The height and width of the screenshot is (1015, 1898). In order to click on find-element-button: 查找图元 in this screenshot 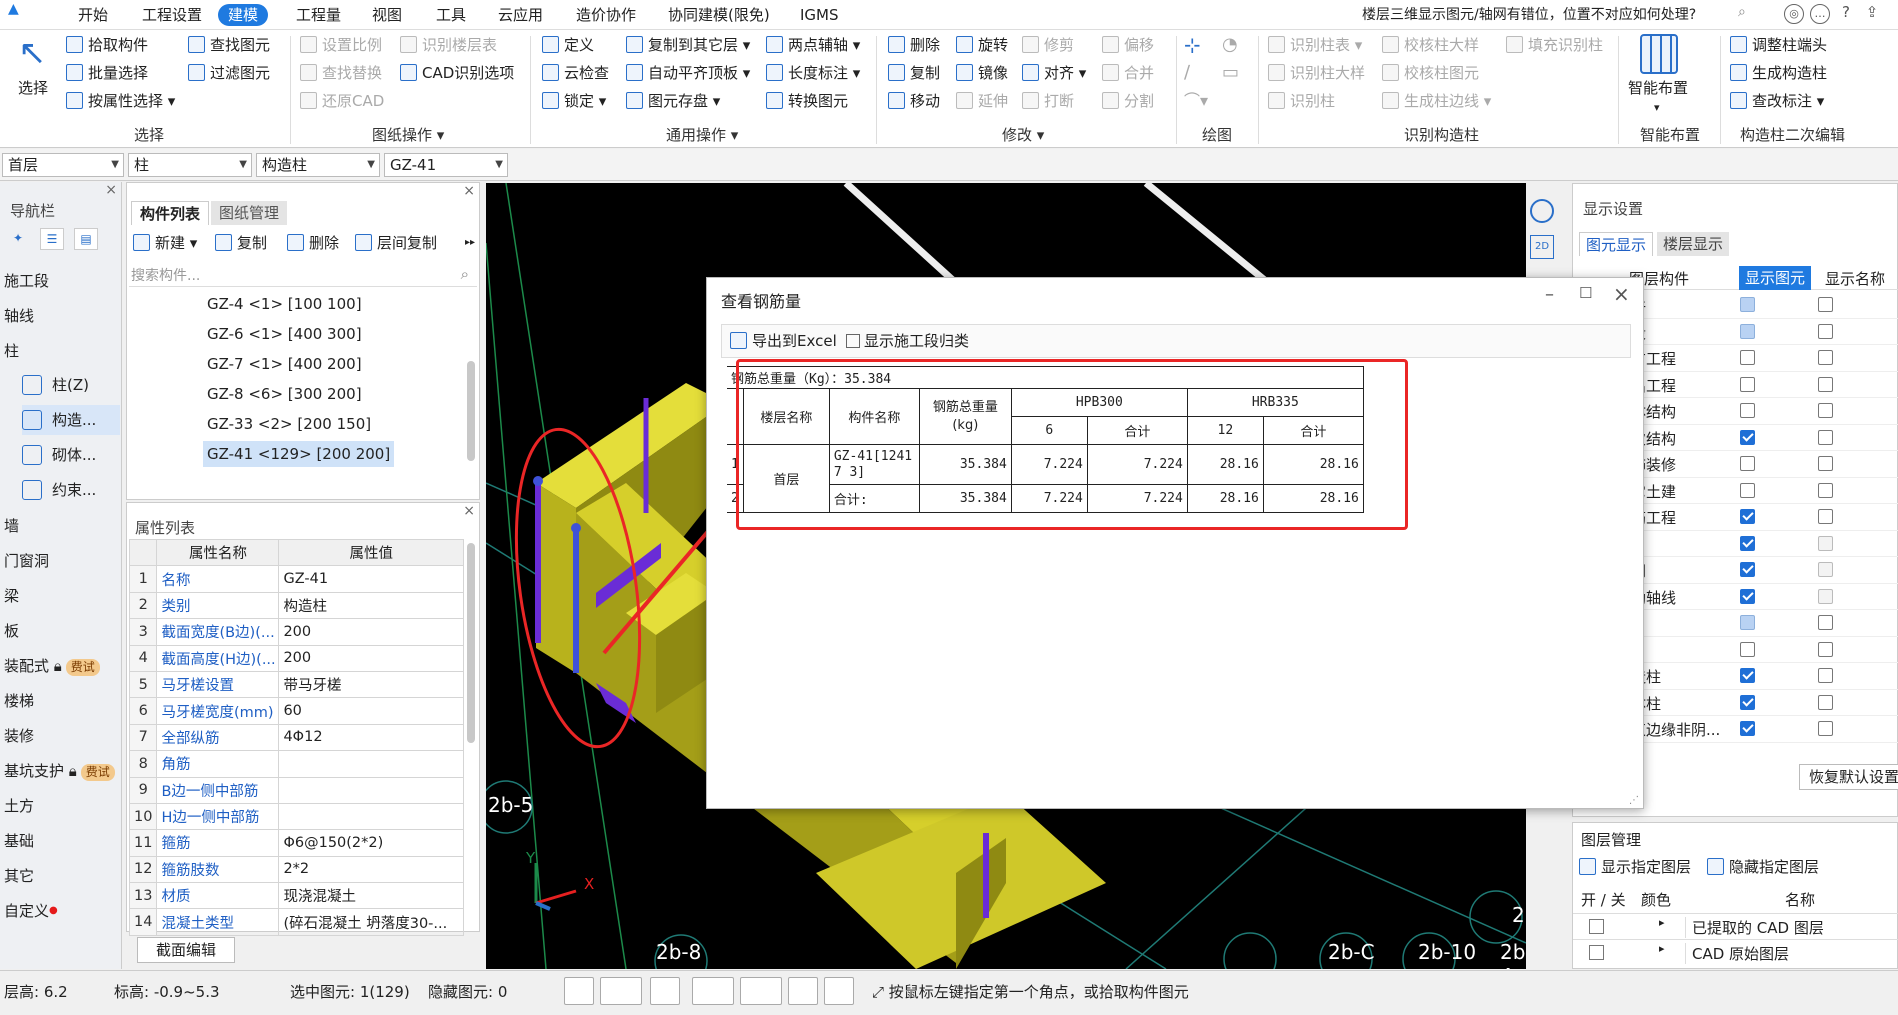, I will do `click(229, 45)`.